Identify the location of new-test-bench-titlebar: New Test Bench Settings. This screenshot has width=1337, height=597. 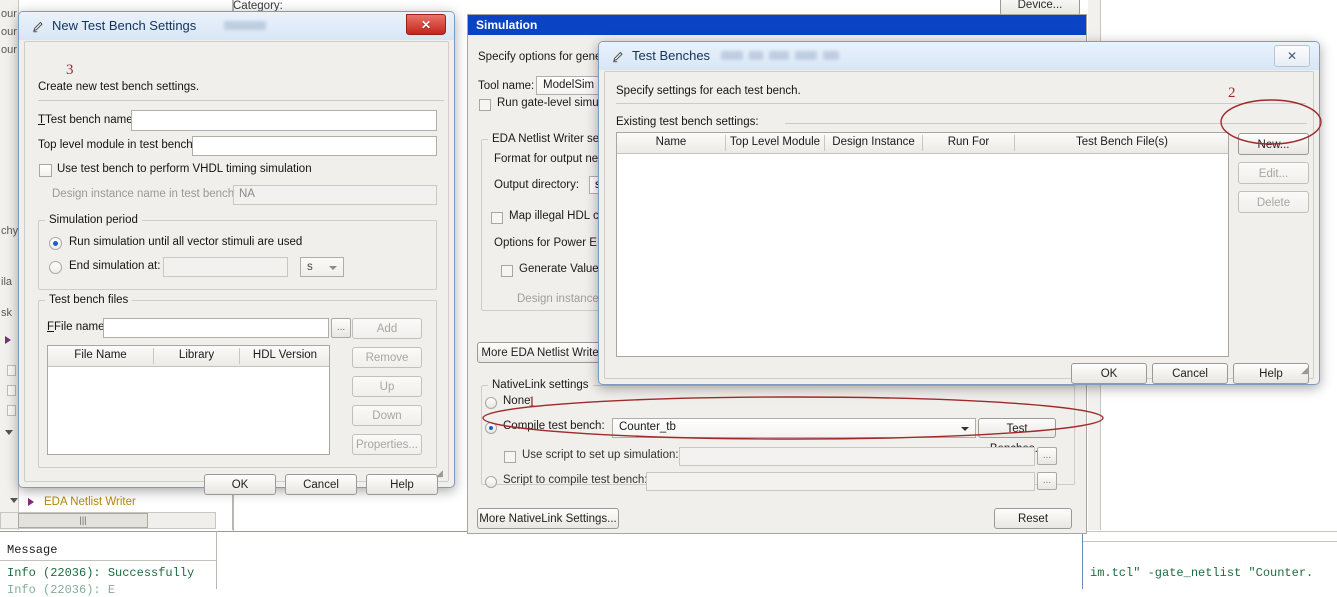
(236, 26).